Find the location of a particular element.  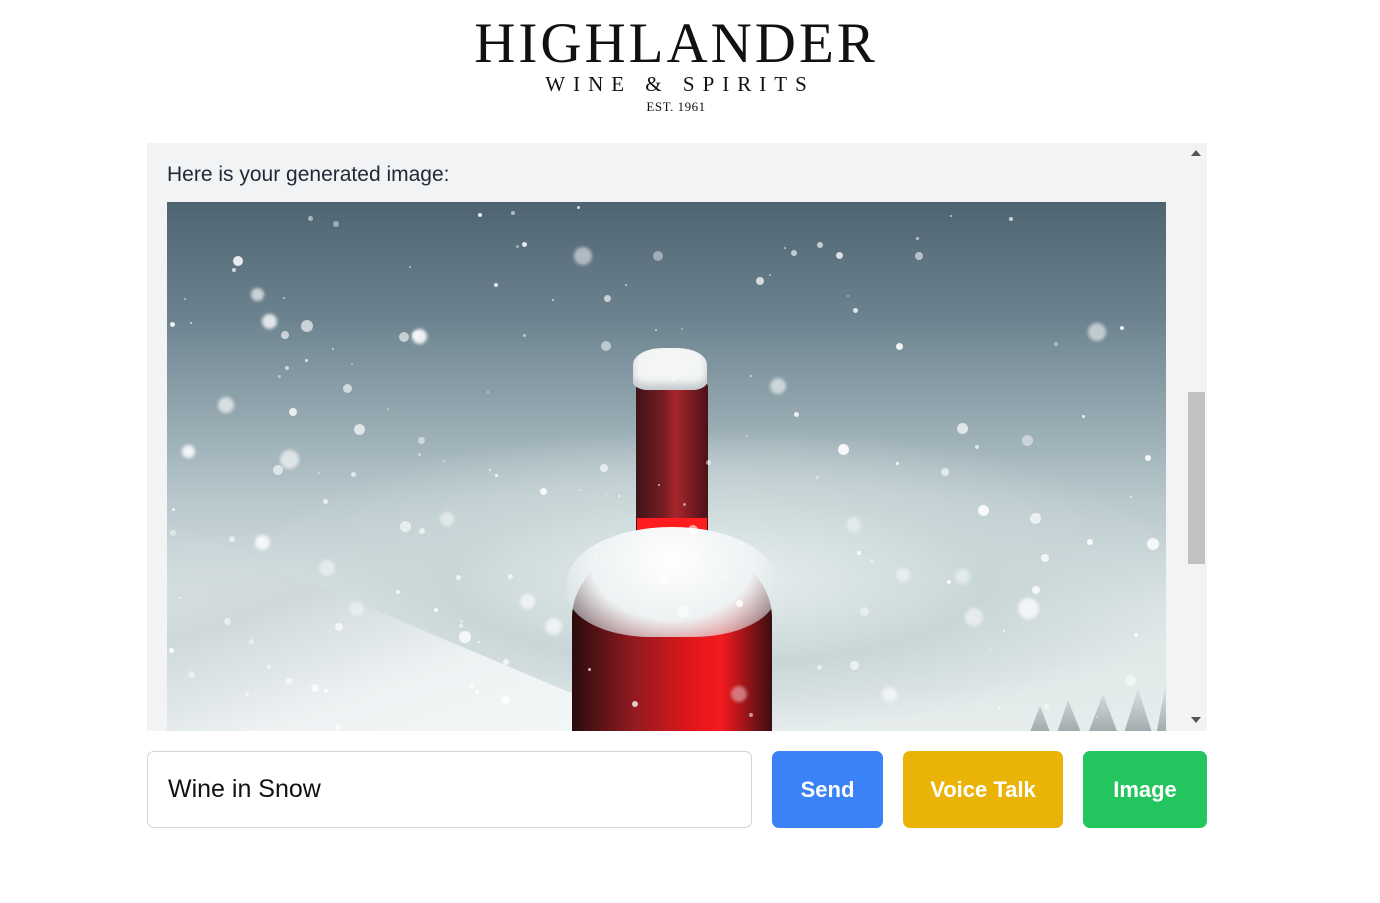

message-input is located at coordinates (449, 789).